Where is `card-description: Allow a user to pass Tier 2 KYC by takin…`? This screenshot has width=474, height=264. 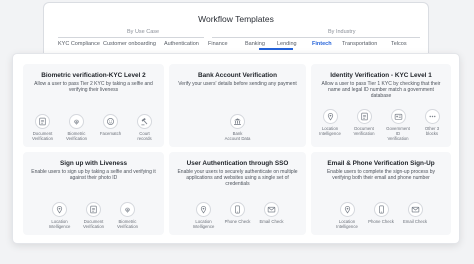
card-description: Allow a user to pass Tier 2 KYC by takin… is located at coordinates (93, 87).